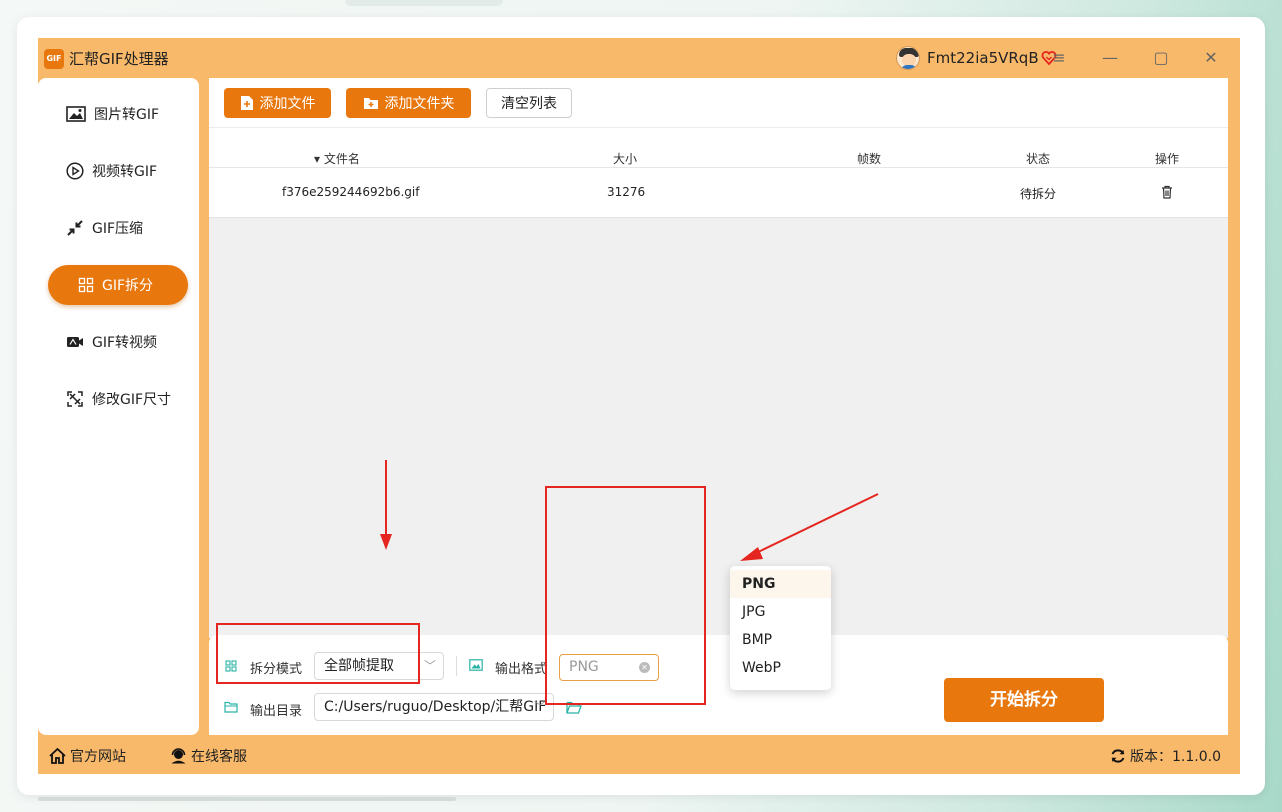 This screenshot has width=1282, height=812. What do you see at coordinates (629, 510) in the screenshot?
I see `annotation-arrows` at bounding box center [629, 510].